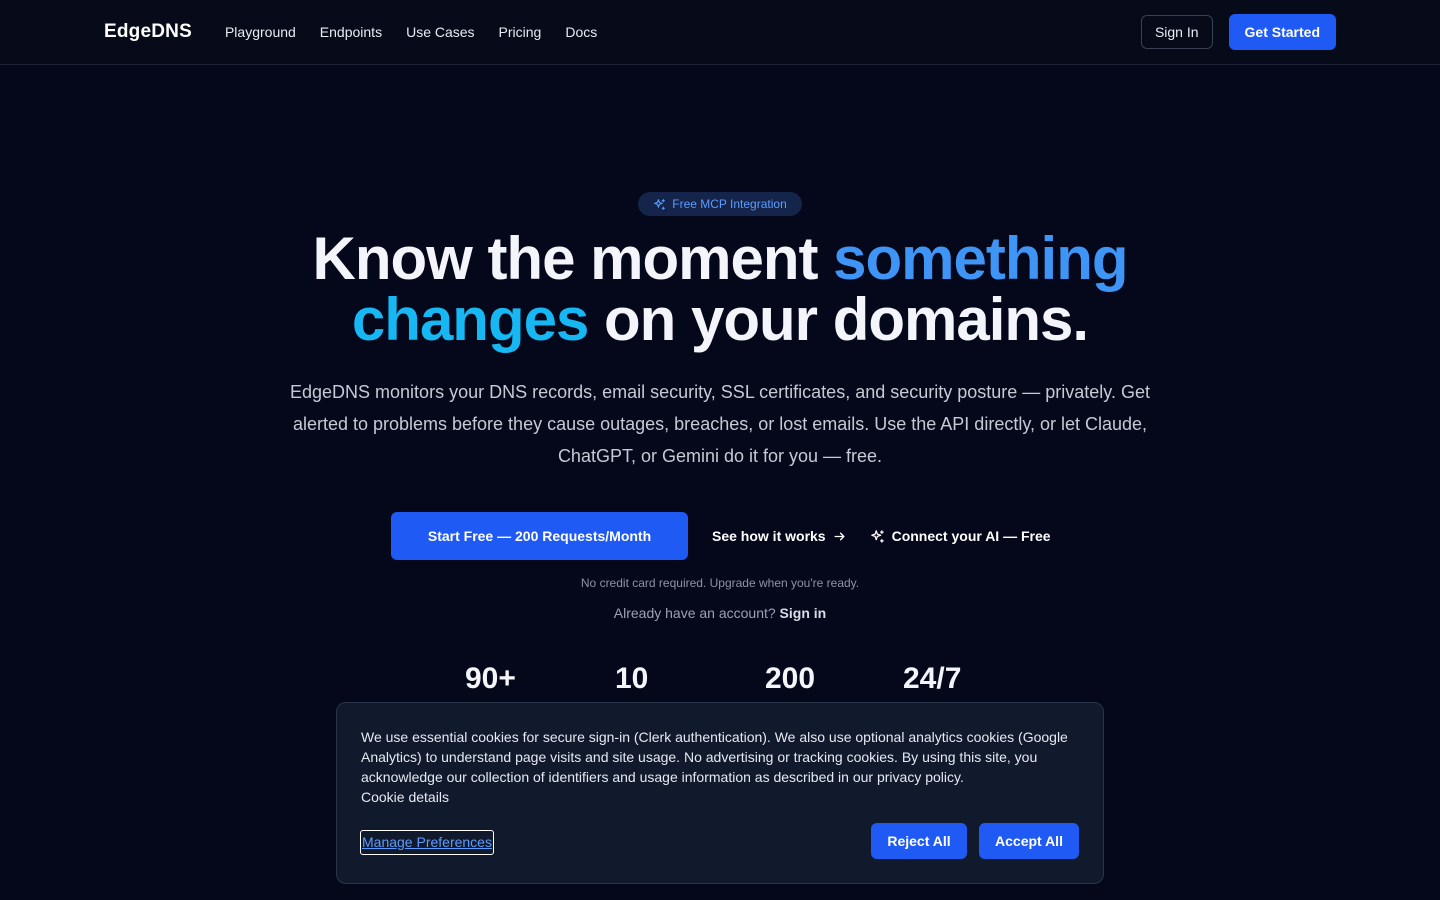 This screenshot has height=900, width=1440. What do you see at coordinates (838, 319) in the screenshot?
I see `title-part-2: on your domains.` at bounding box center [838, 319].